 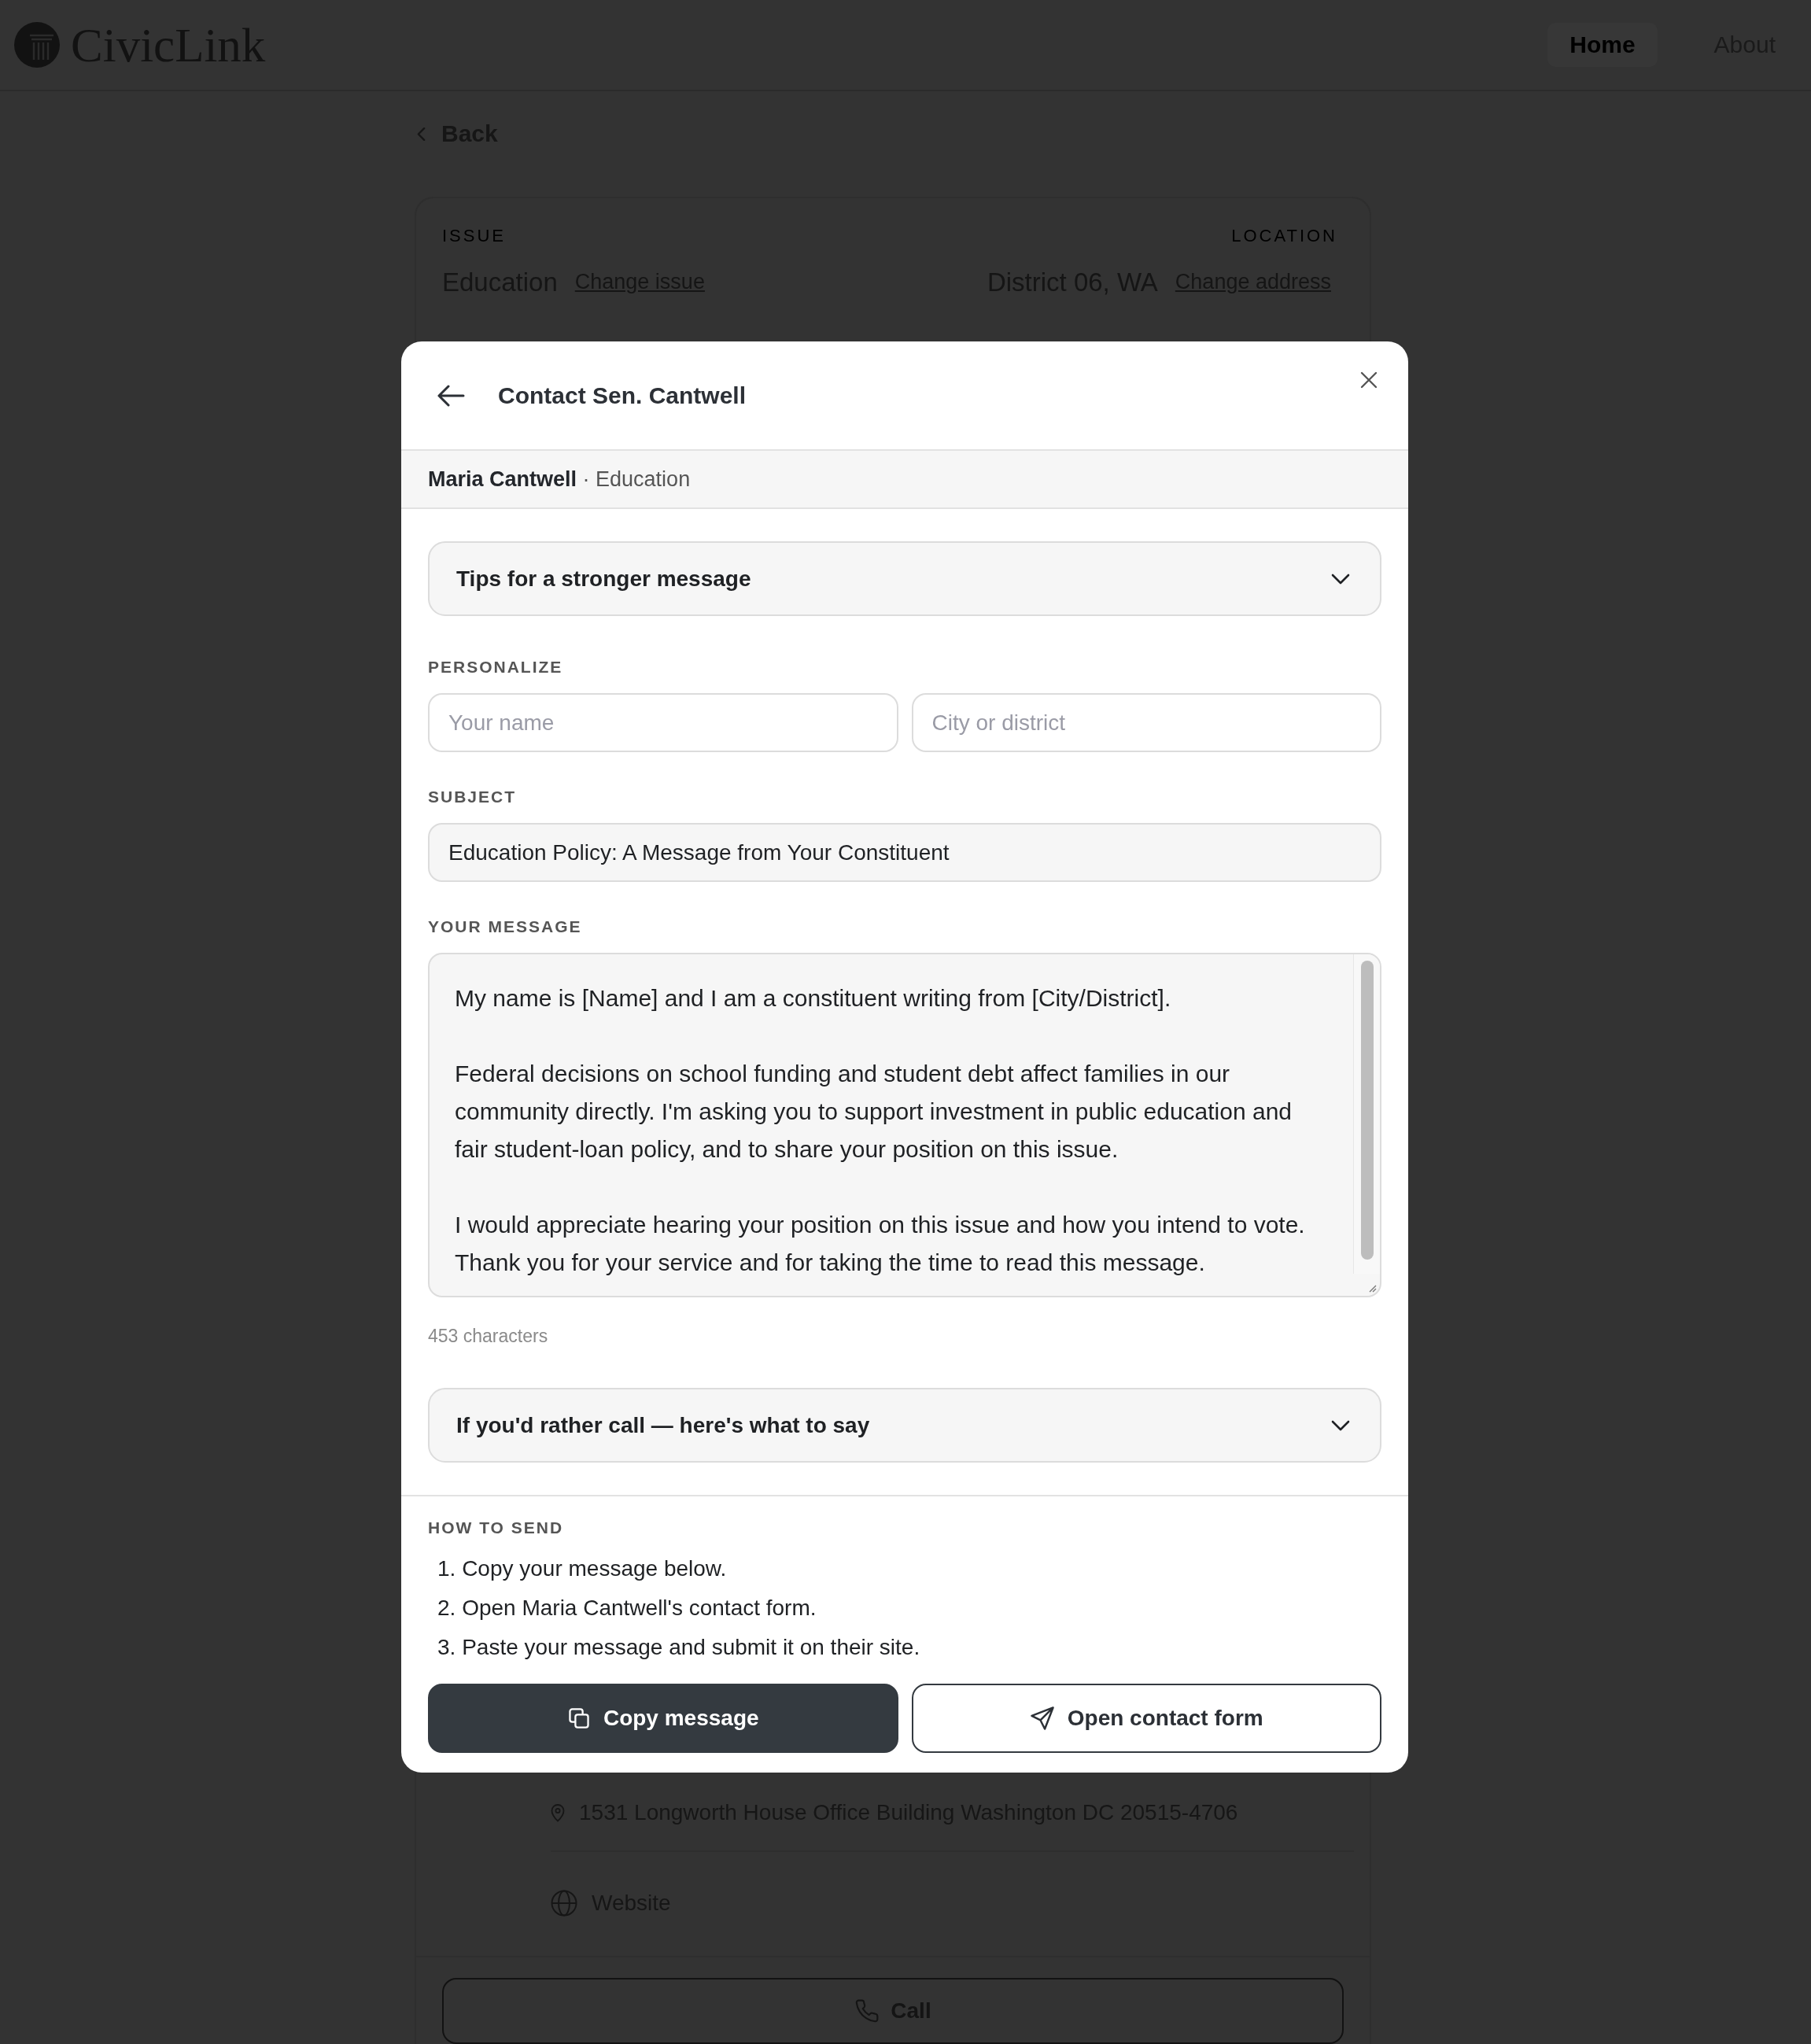 I want to click on section-label: HOW TO SEND, so click(x=497, y=1528).